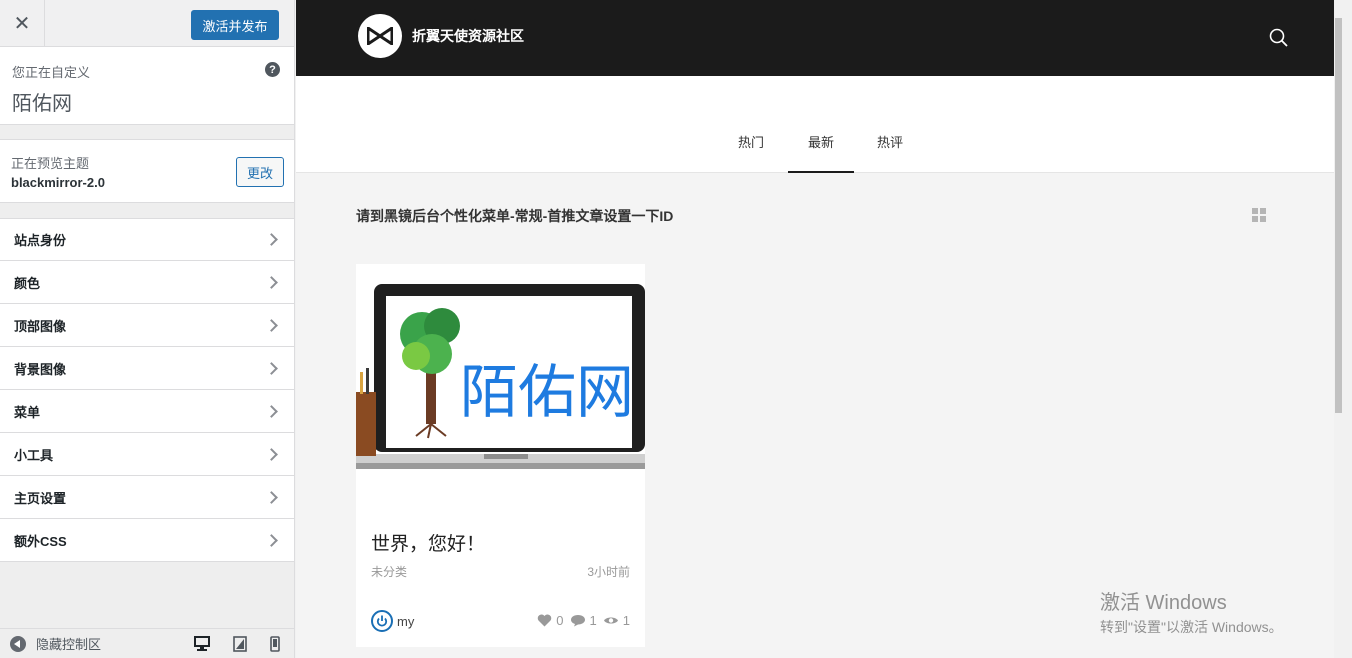  I want to click on close-customizer-button: ✕, so click(22, 23).